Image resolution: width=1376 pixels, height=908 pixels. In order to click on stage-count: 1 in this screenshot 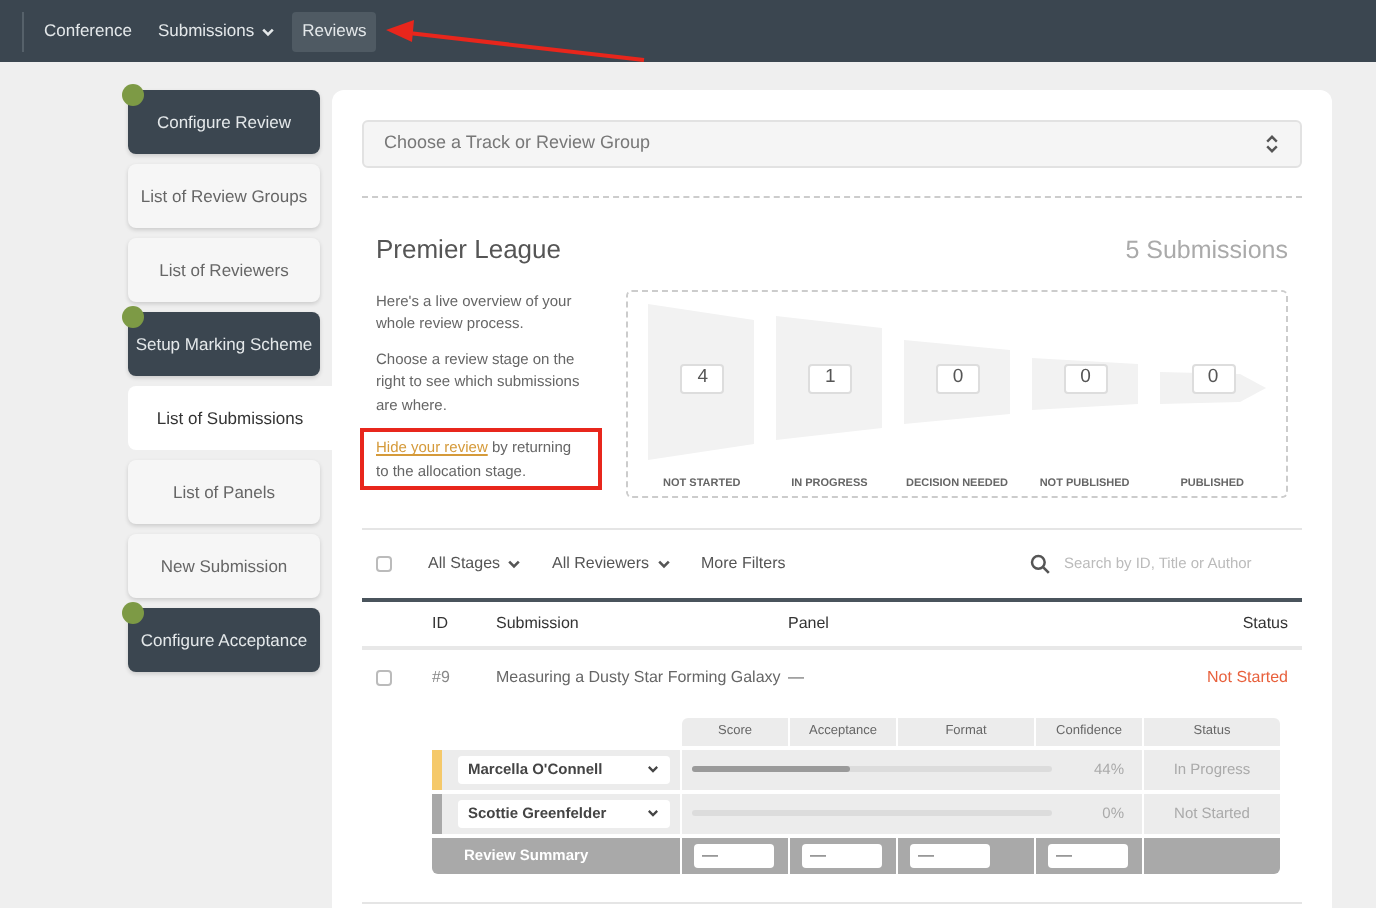, I will do `click(830, 378)`.